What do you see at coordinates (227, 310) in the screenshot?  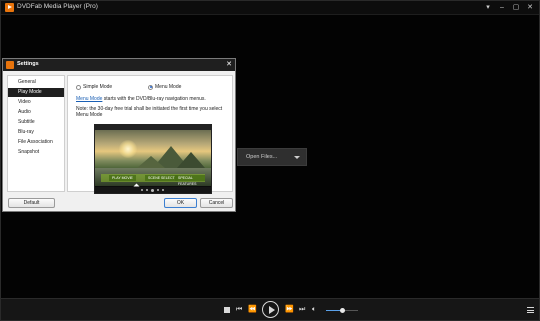 I see `stop-icon` at bounding box center [227, 310].